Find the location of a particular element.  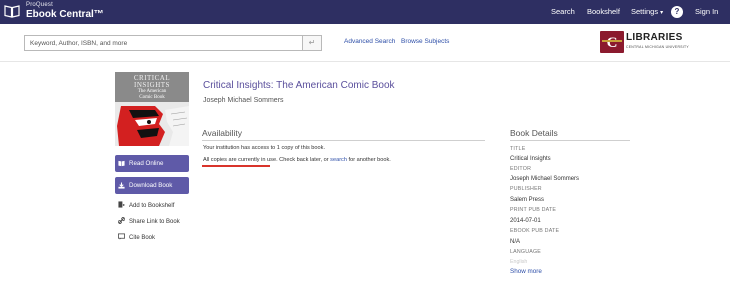

download-book-button: Download Book is located at coordinates (152, 185).